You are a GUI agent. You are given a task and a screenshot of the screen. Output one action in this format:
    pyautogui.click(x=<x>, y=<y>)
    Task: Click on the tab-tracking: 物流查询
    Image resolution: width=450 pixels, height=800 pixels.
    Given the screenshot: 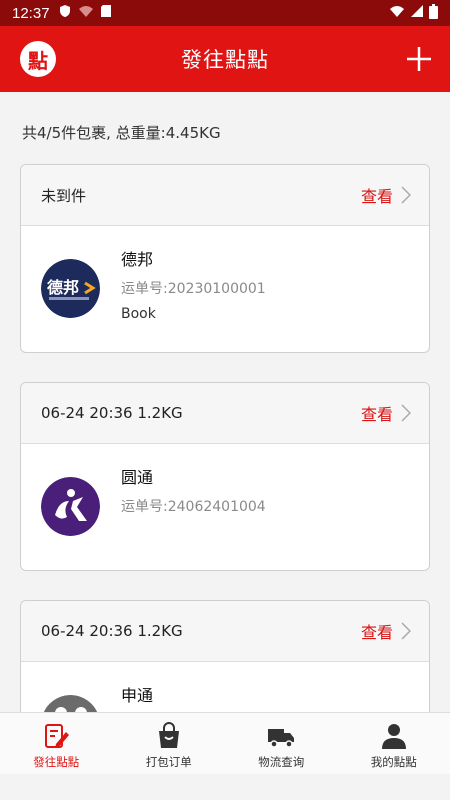 What is the action you would take?
    pyautogui.click(x=281, y=743)
    